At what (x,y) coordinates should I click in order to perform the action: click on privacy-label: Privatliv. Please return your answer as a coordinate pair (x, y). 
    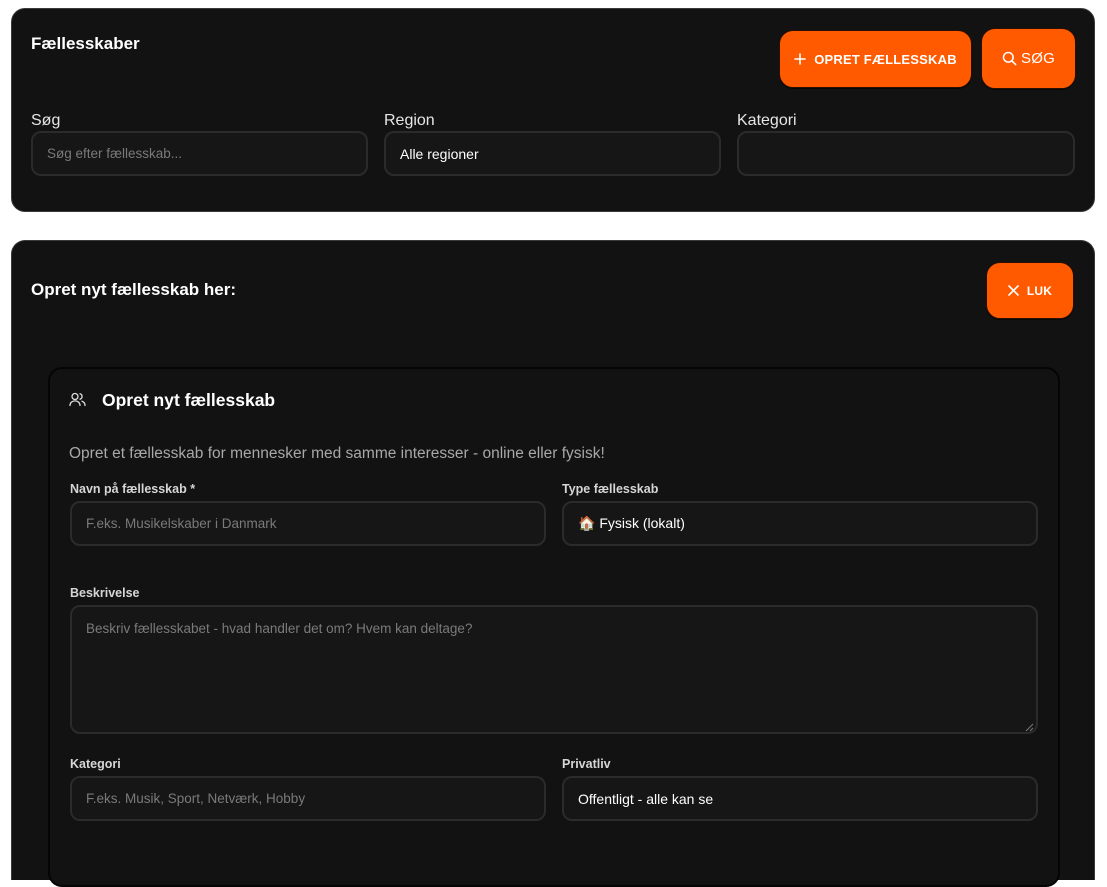
    Looking at the image, I should click on (586, 764).